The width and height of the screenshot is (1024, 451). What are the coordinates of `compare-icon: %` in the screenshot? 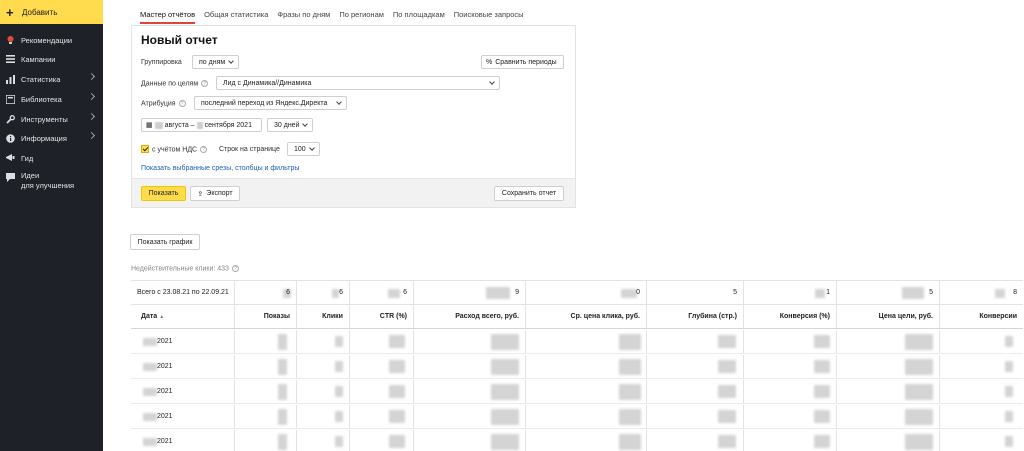 It's located at (489, 62).